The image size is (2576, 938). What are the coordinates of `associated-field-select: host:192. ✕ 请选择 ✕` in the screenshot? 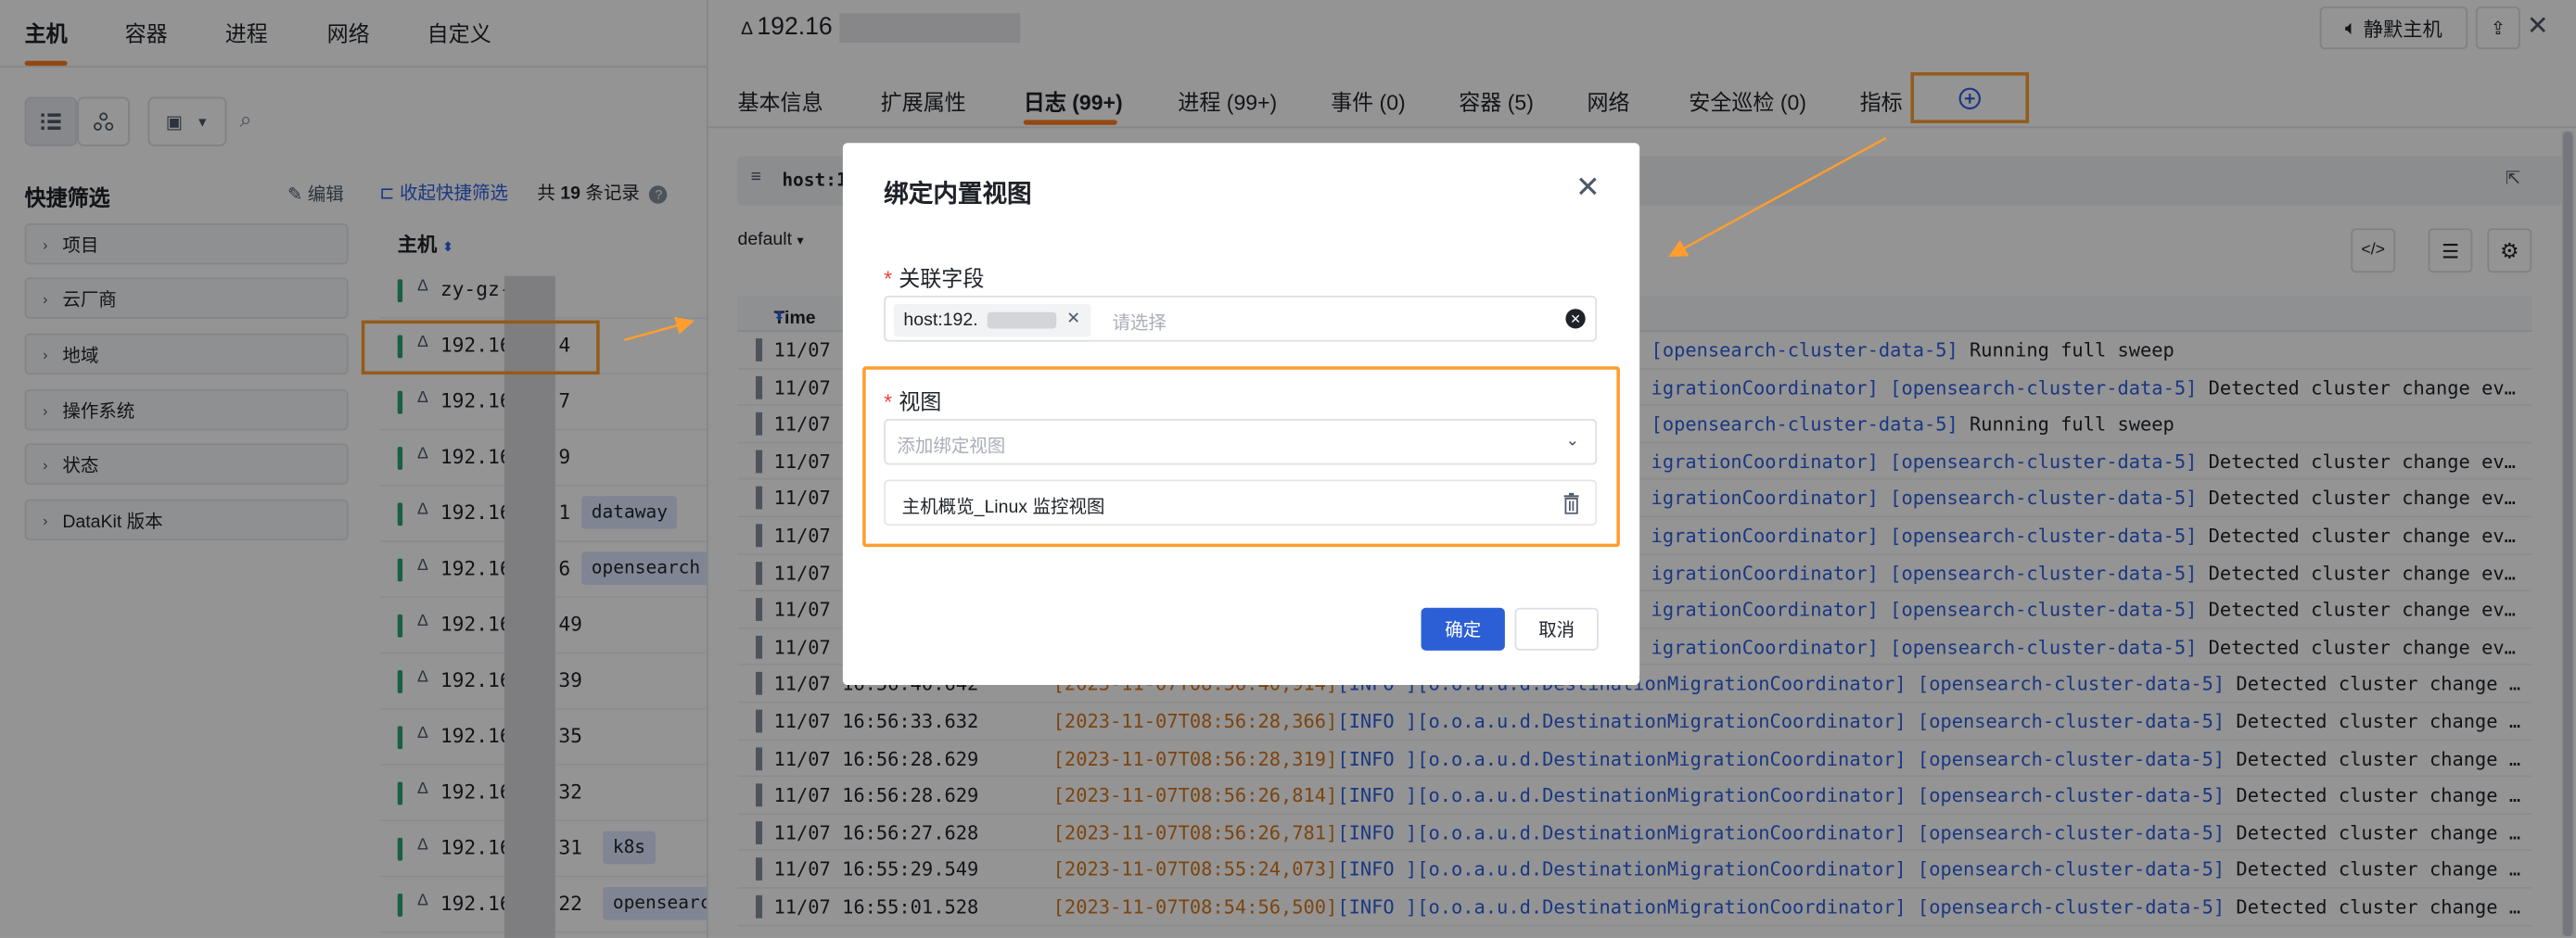 It's located at (1241, 319).